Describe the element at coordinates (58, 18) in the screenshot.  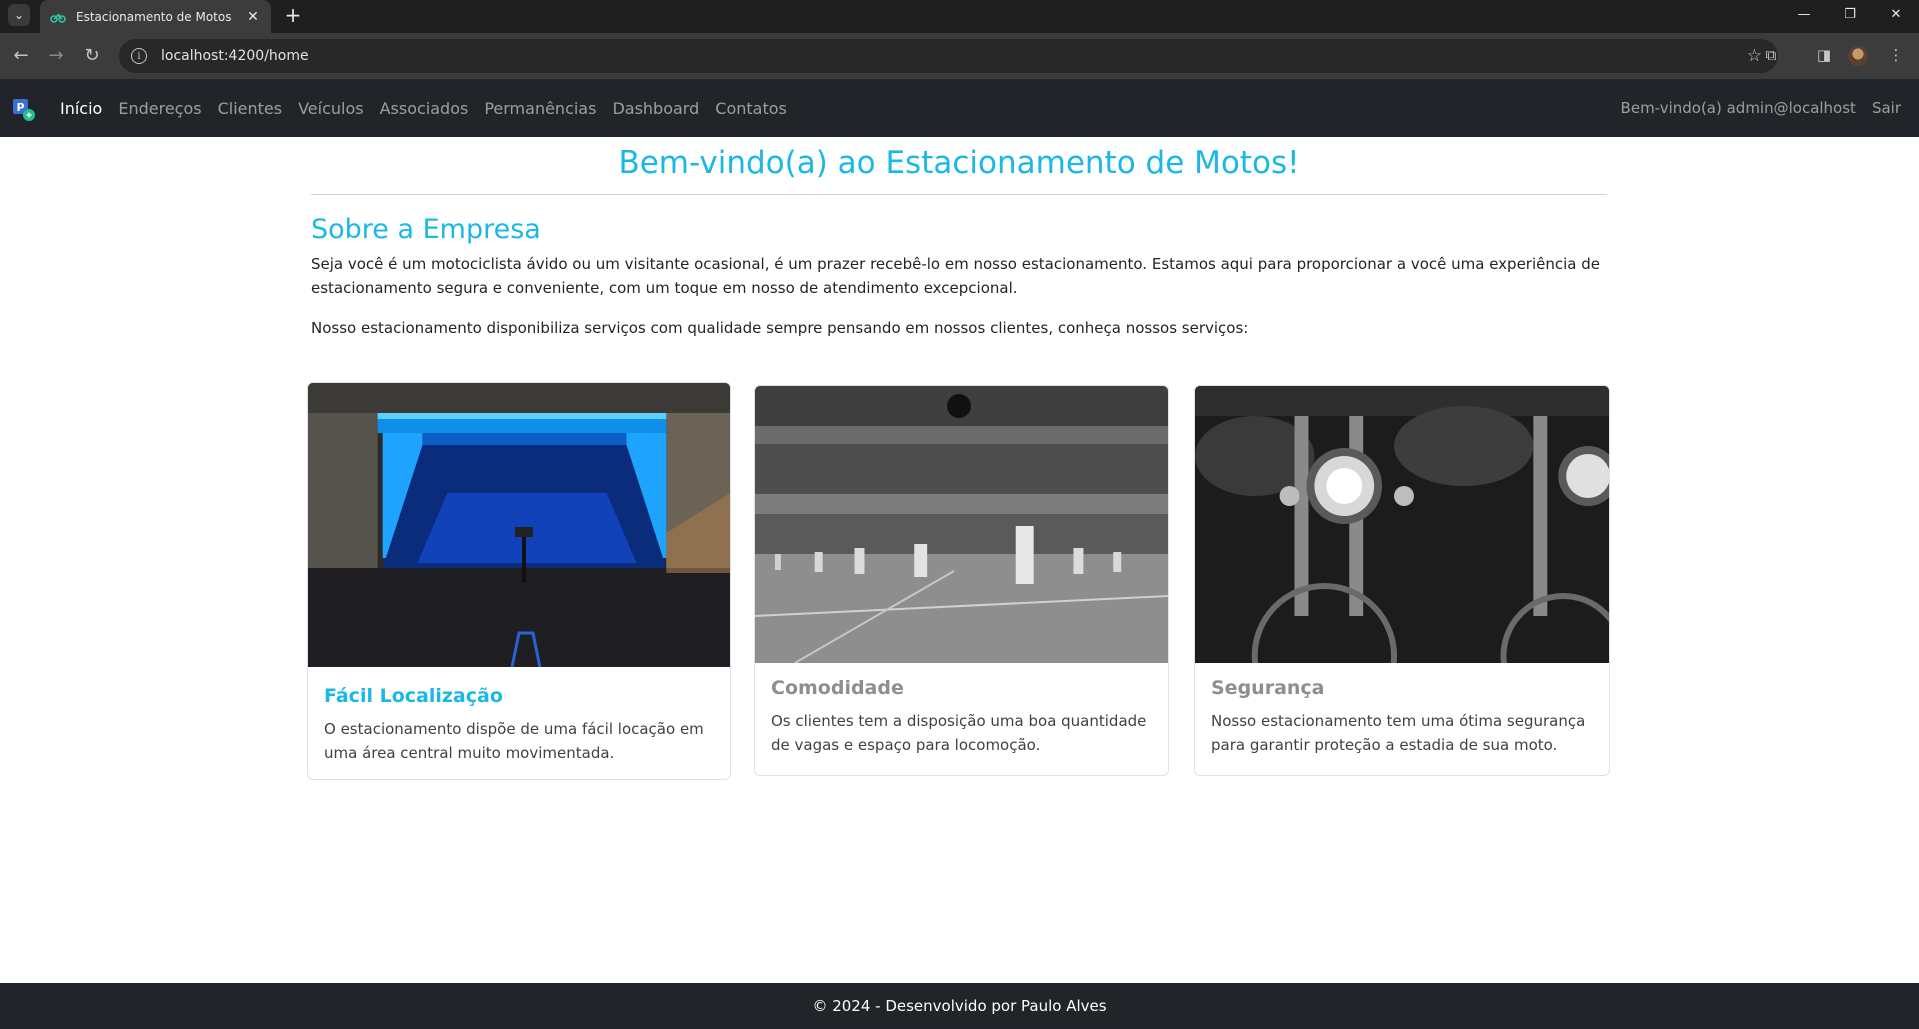
I see `motorcycle-favicon-icon` at that location.